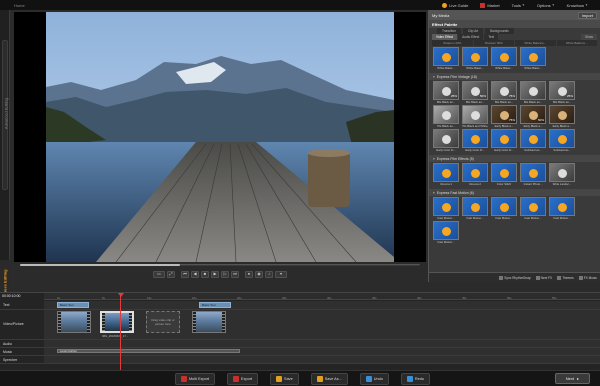 This screenshot has width=600, height=386. I want to click on record-icon: ●, so click(249, 274).